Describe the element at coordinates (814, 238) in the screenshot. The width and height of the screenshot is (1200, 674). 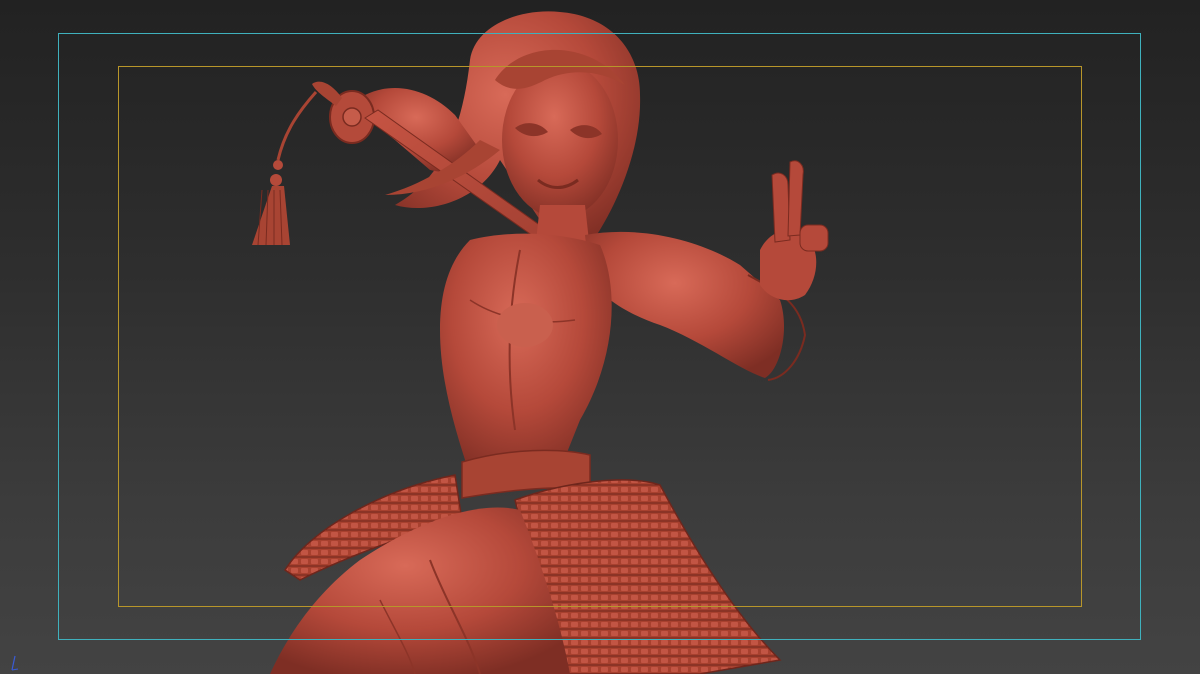
I see `fist-knuckles` at that location.